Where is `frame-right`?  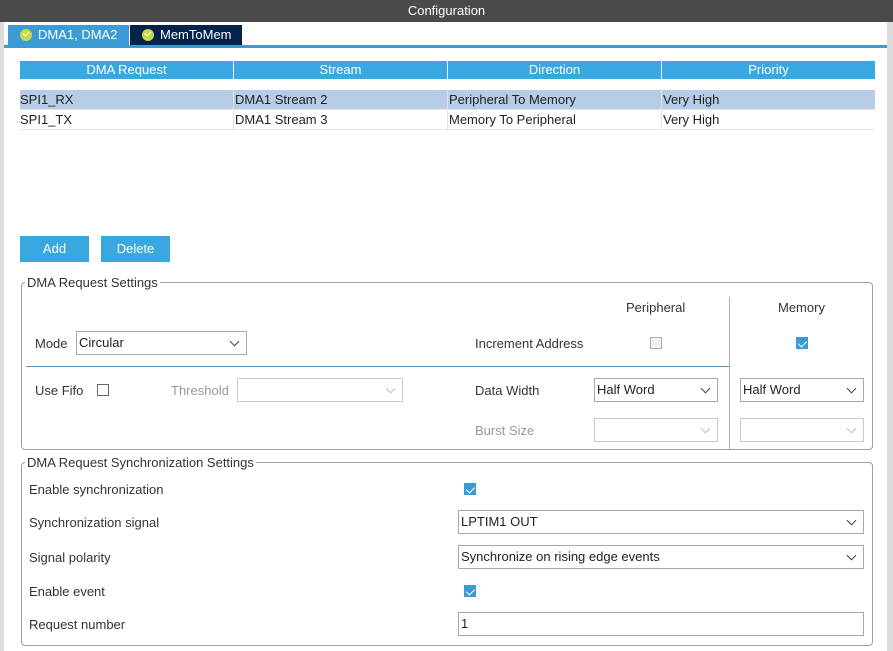
frame-right is located at coordinates (890, 336).